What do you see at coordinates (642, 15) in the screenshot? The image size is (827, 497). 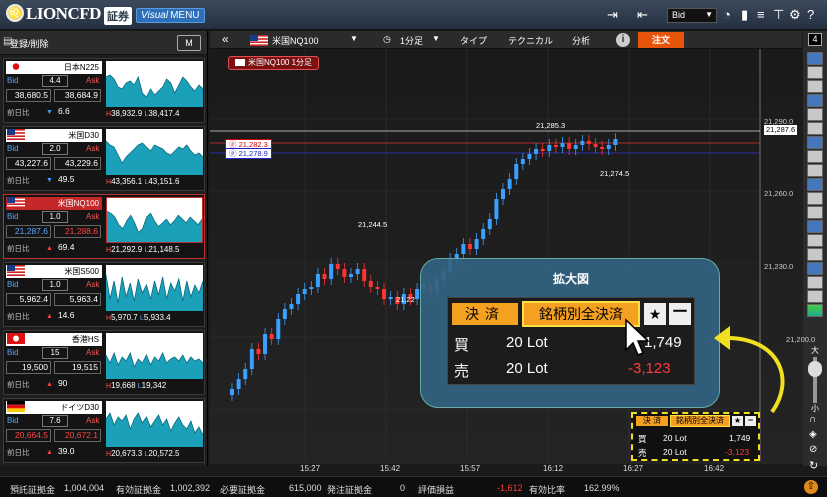 I see `login-icon: ⇤` at bounding box center [642, 15].